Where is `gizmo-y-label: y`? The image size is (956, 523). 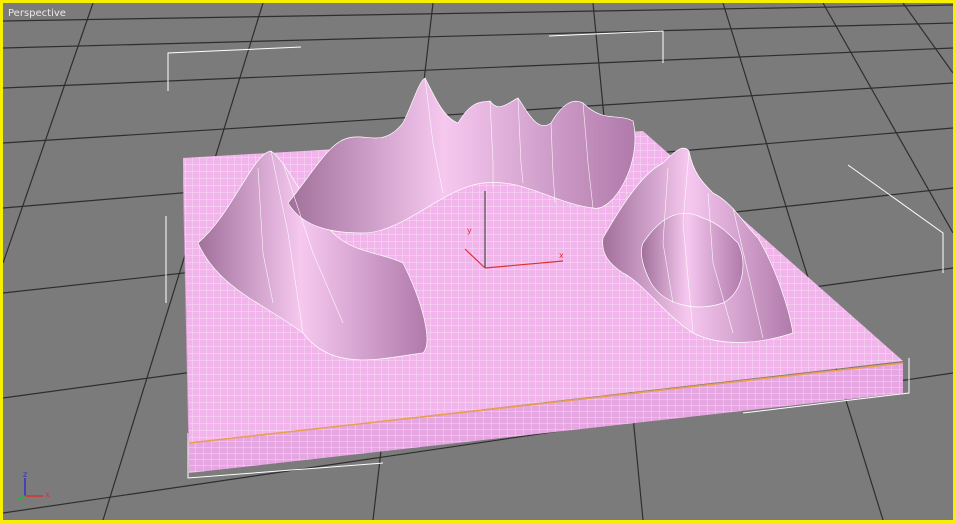
gizmo-y-label: y is located at coordinates (469, 230).